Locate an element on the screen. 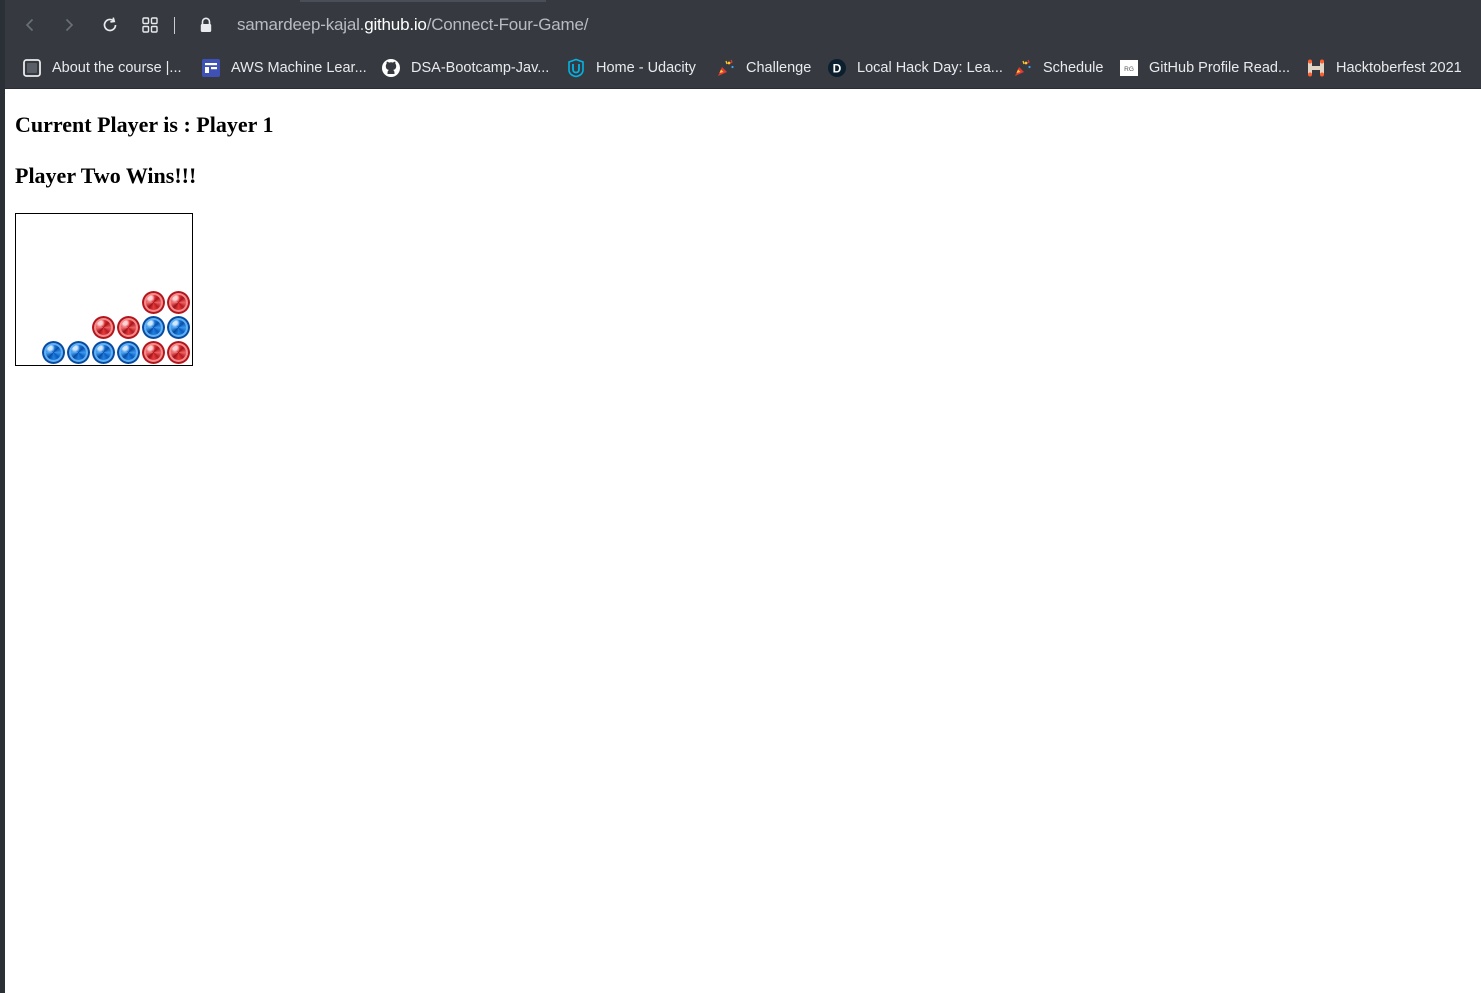 The width and height of the screenshot is (1481, 993). reload-icon is located at coordinates (110, 24).